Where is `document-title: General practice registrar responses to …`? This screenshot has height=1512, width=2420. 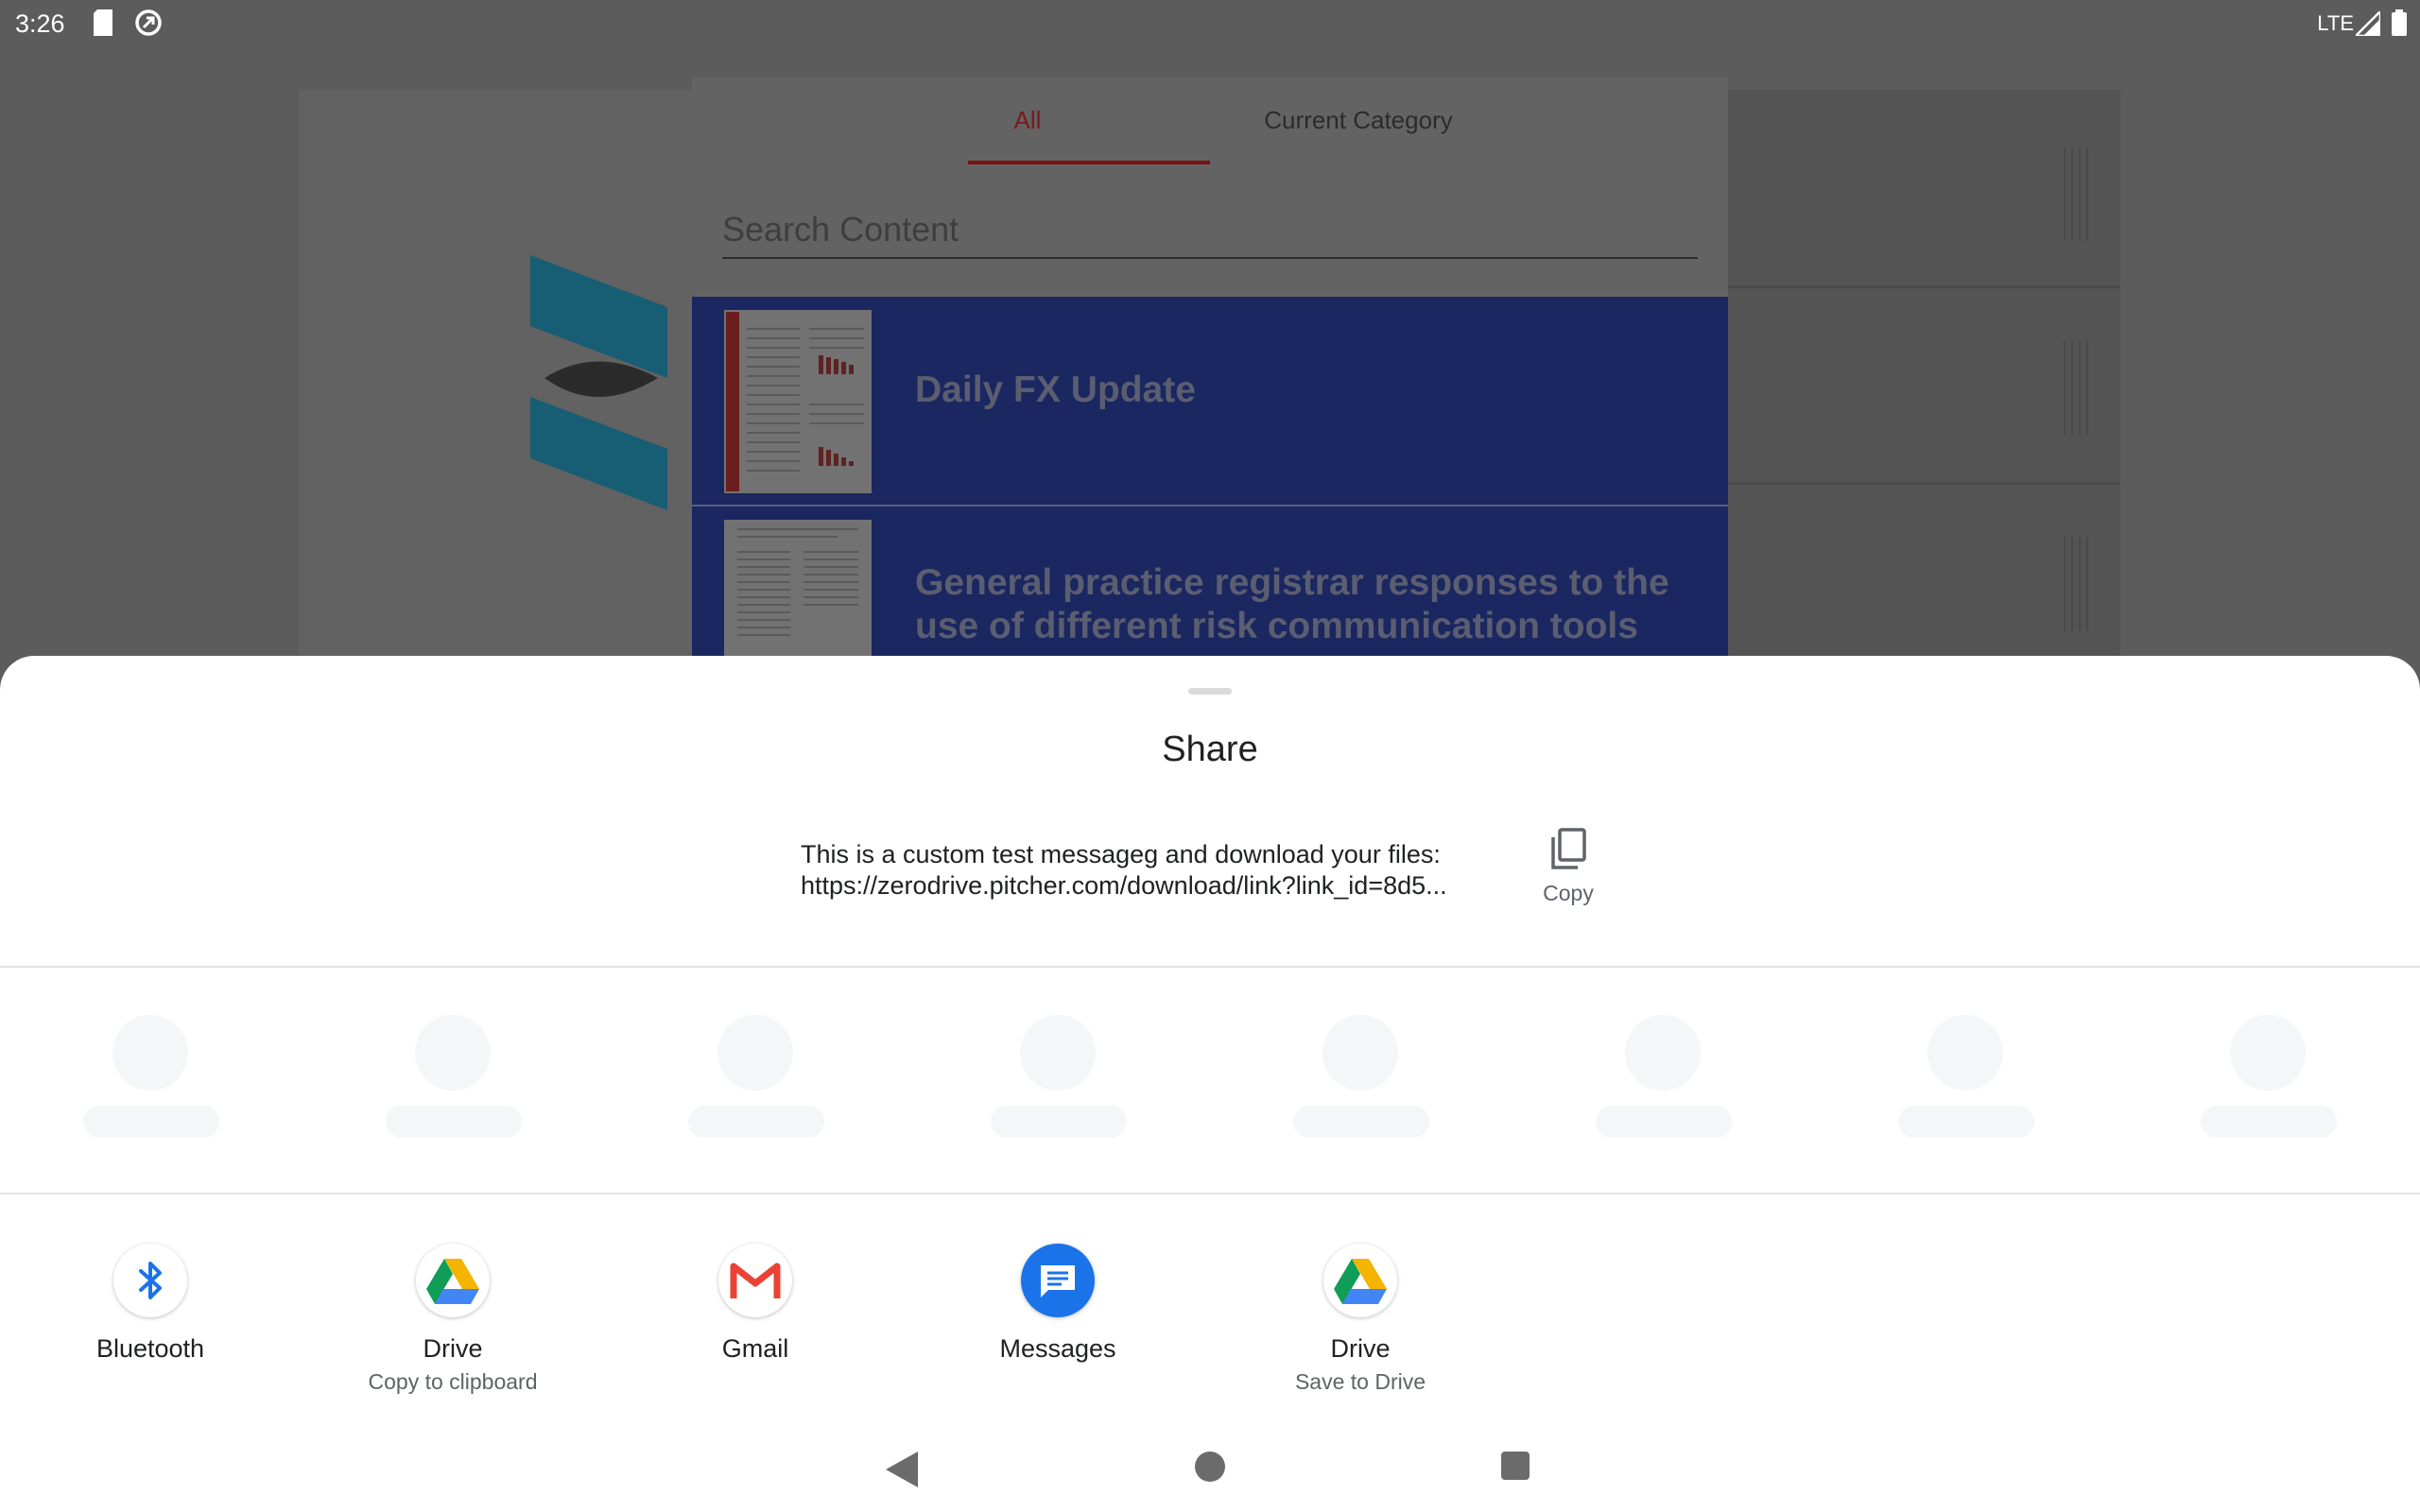 document-title: General practice registrar responses to … is located at coordinates (1292, 604).